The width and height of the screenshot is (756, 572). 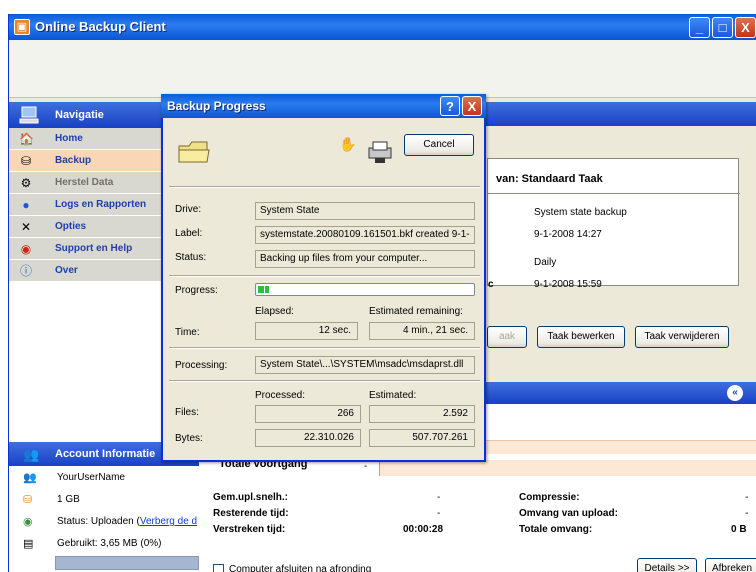 I want to click on status-icon: ◉, so click(x=28, y=522).